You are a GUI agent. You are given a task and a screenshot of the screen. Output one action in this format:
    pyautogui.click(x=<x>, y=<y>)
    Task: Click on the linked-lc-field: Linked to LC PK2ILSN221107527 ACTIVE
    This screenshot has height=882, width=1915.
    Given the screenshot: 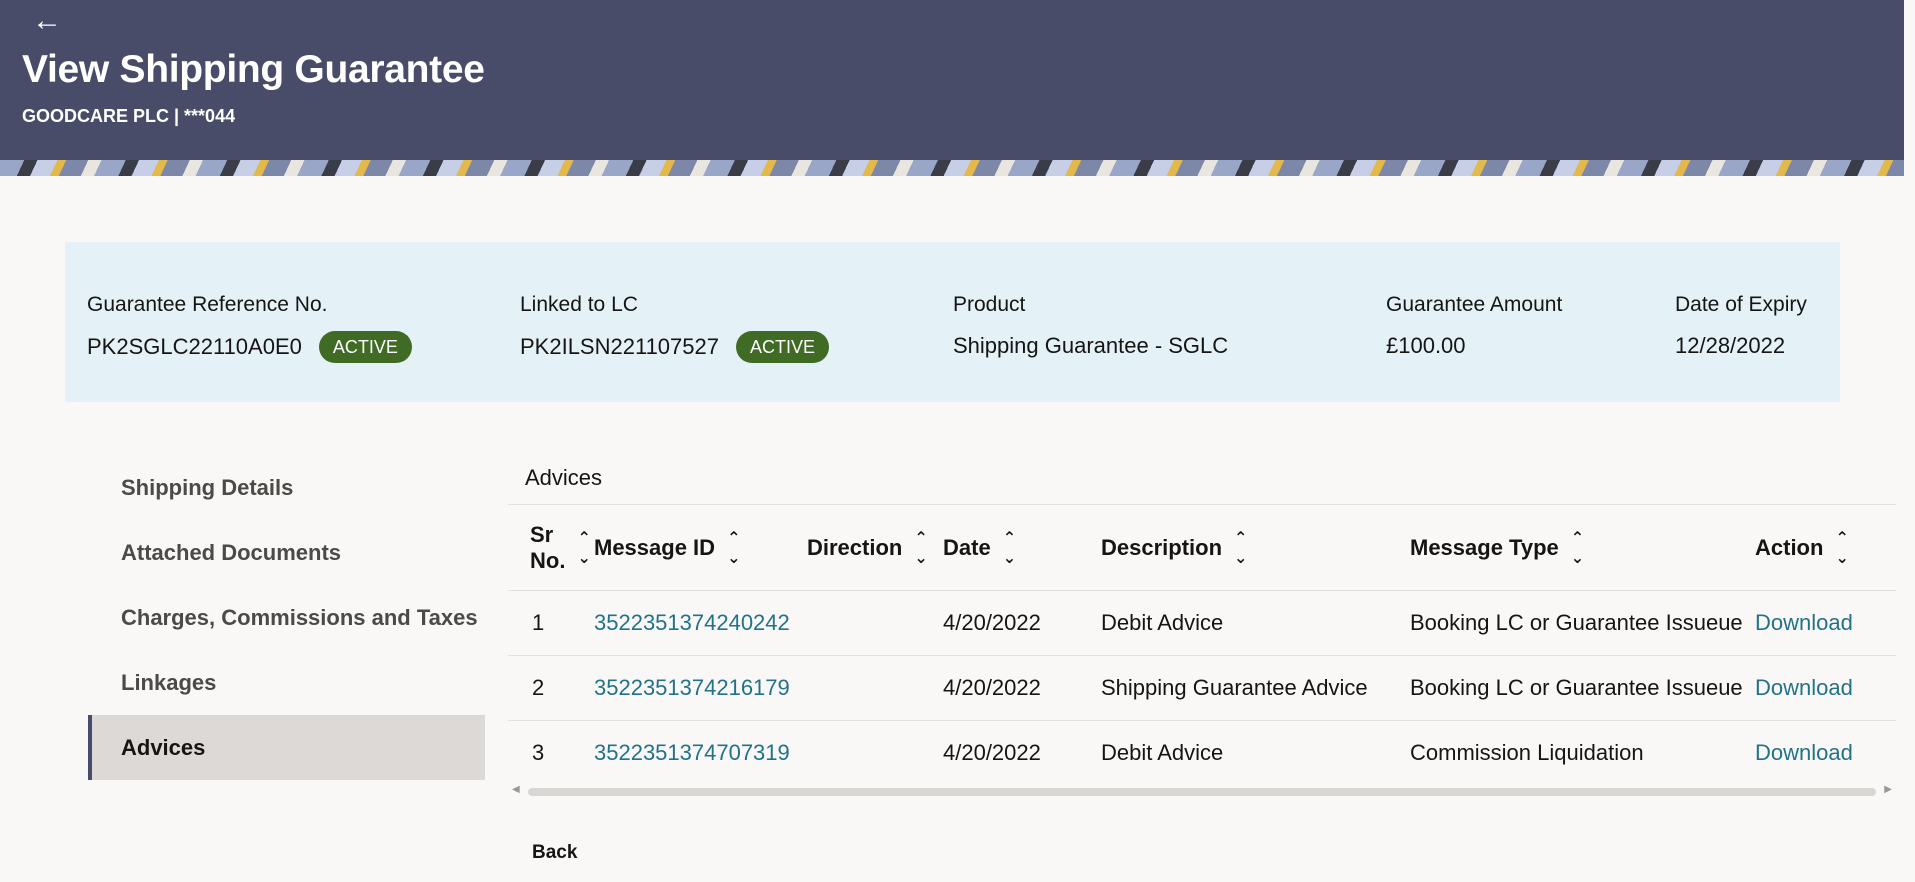 What is the action you would take?
    pyautogui.click(x=674, y=328)
    